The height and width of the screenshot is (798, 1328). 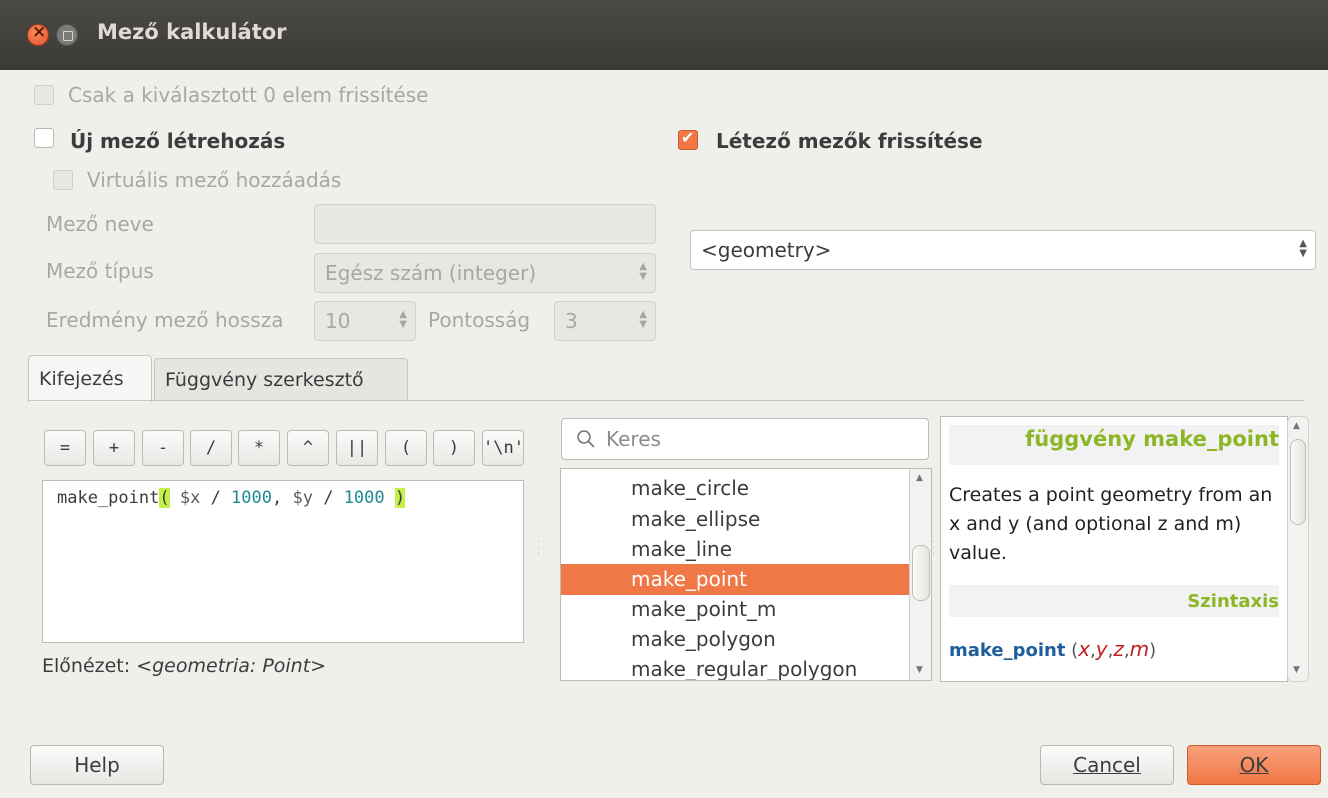 I want to click on expr-op-2: /, so click(x=328, y=498).